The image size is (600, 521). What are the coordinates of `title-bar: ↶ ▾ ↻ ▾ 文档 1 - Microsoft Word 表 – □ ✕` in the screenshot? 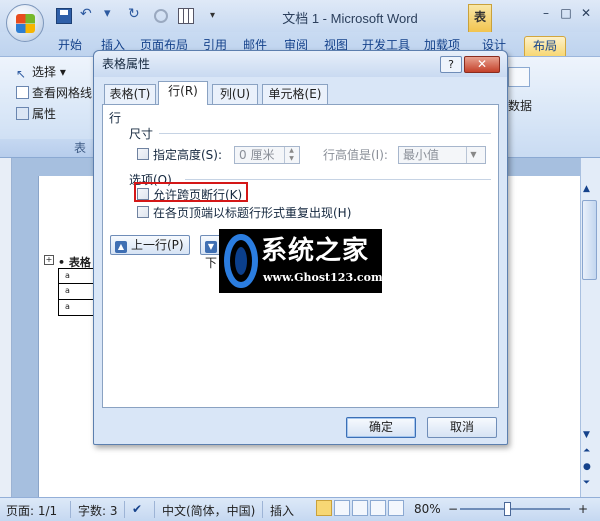 It's located at (300, 16).